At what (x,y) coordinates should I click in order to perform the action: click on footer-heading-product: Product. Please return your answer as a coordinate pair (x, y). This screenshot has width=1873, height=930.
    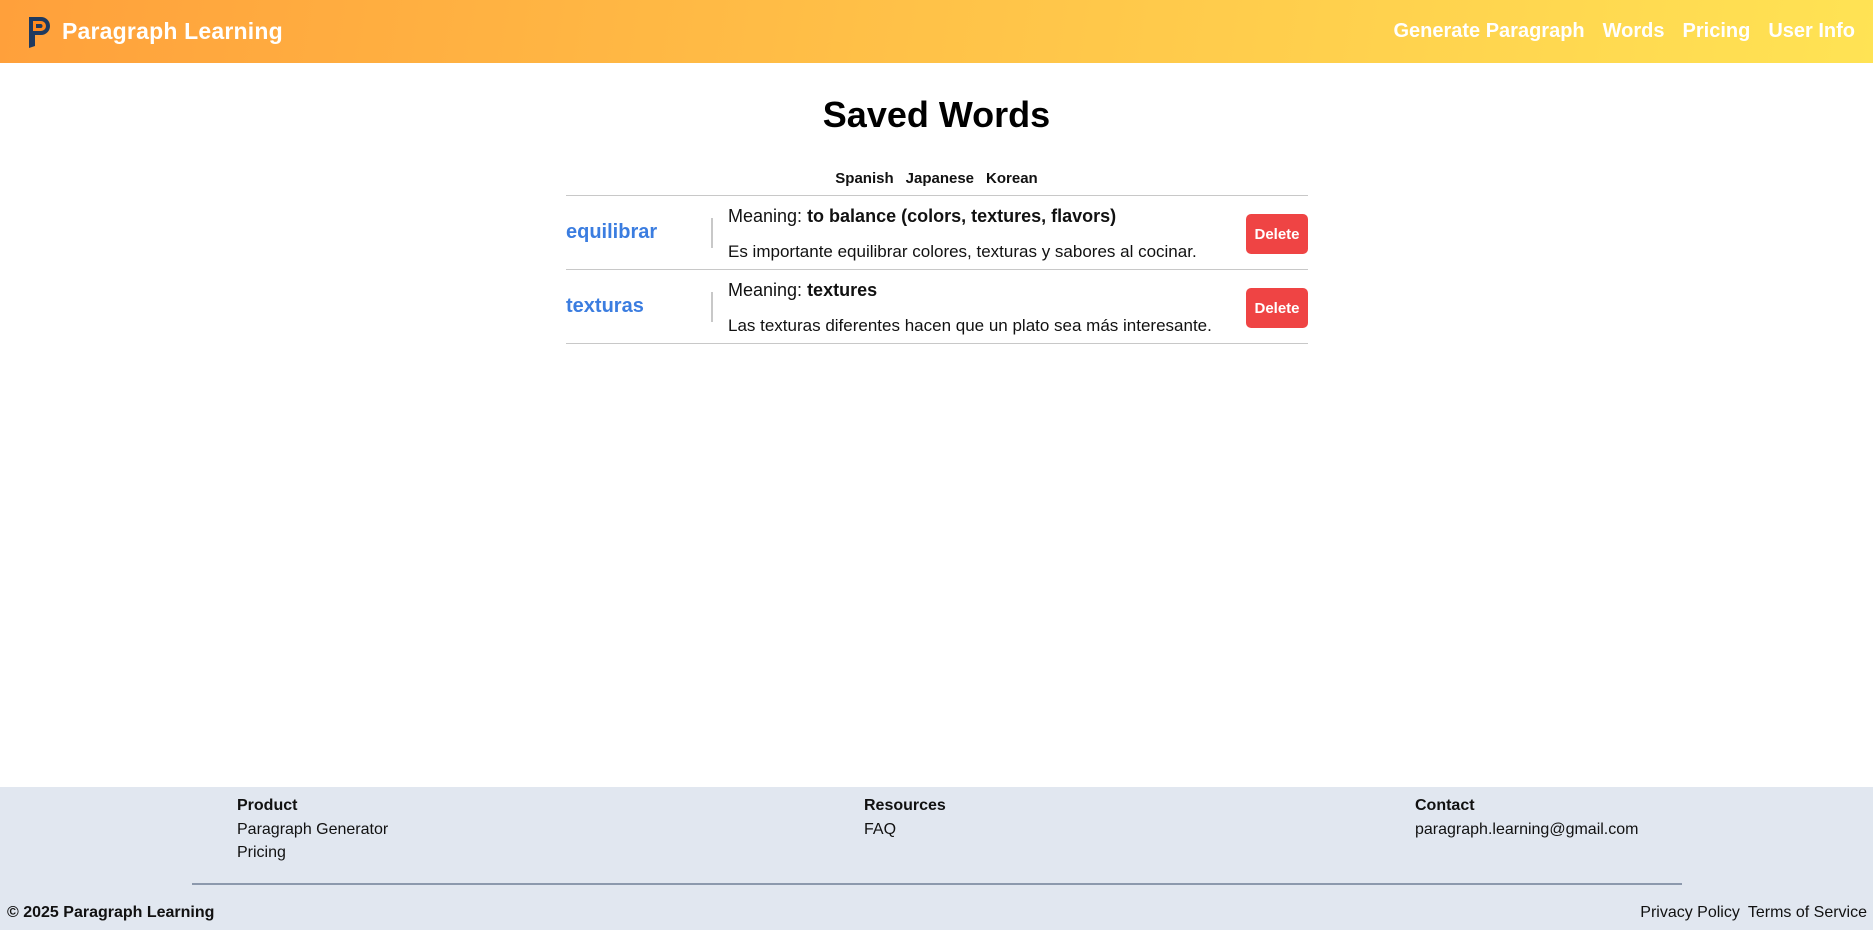
    Looking at the image, I should click on (267, 805).